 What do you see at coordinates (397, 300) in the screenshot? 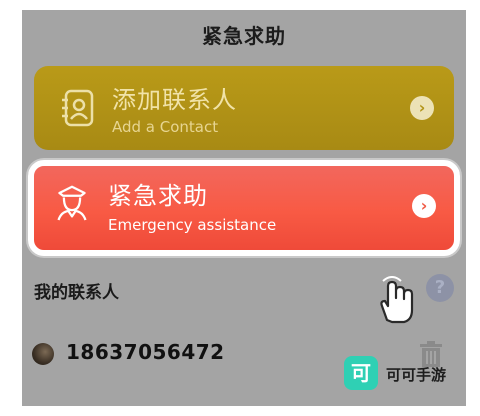
I see `pointer-hand-icon` at bounding box center [397, 300].